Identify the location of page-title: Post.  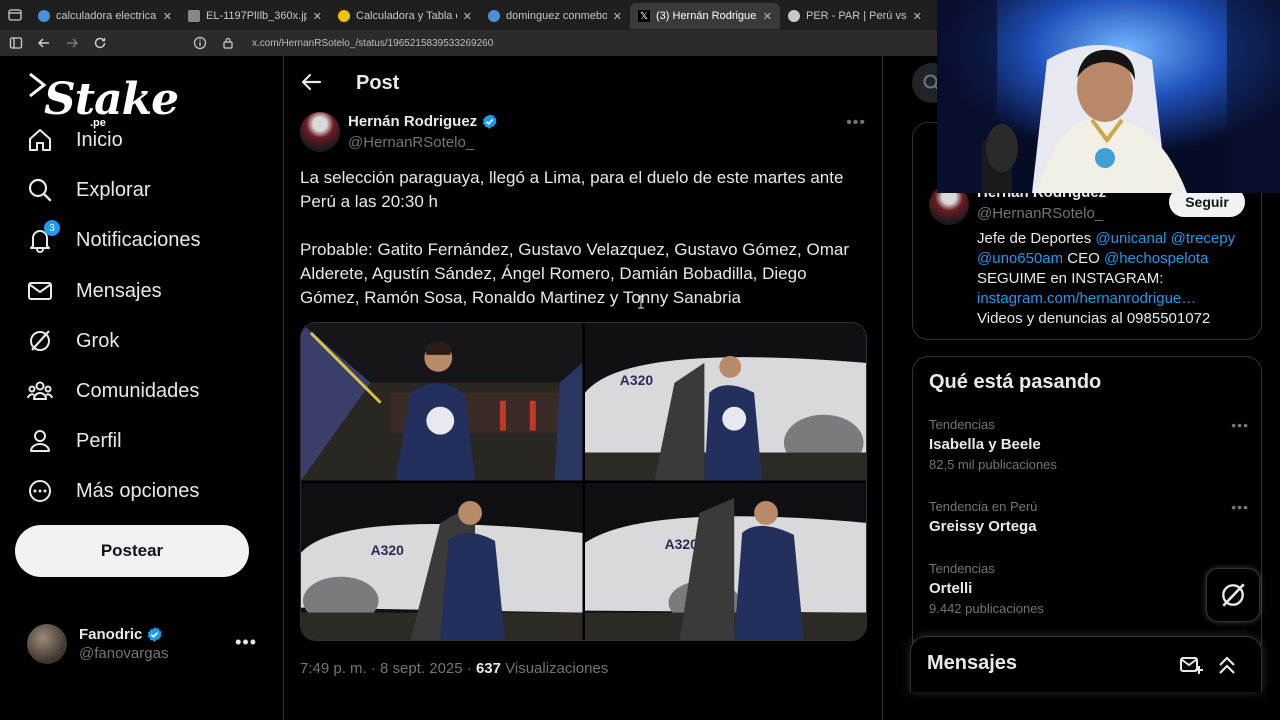
(378, 83).